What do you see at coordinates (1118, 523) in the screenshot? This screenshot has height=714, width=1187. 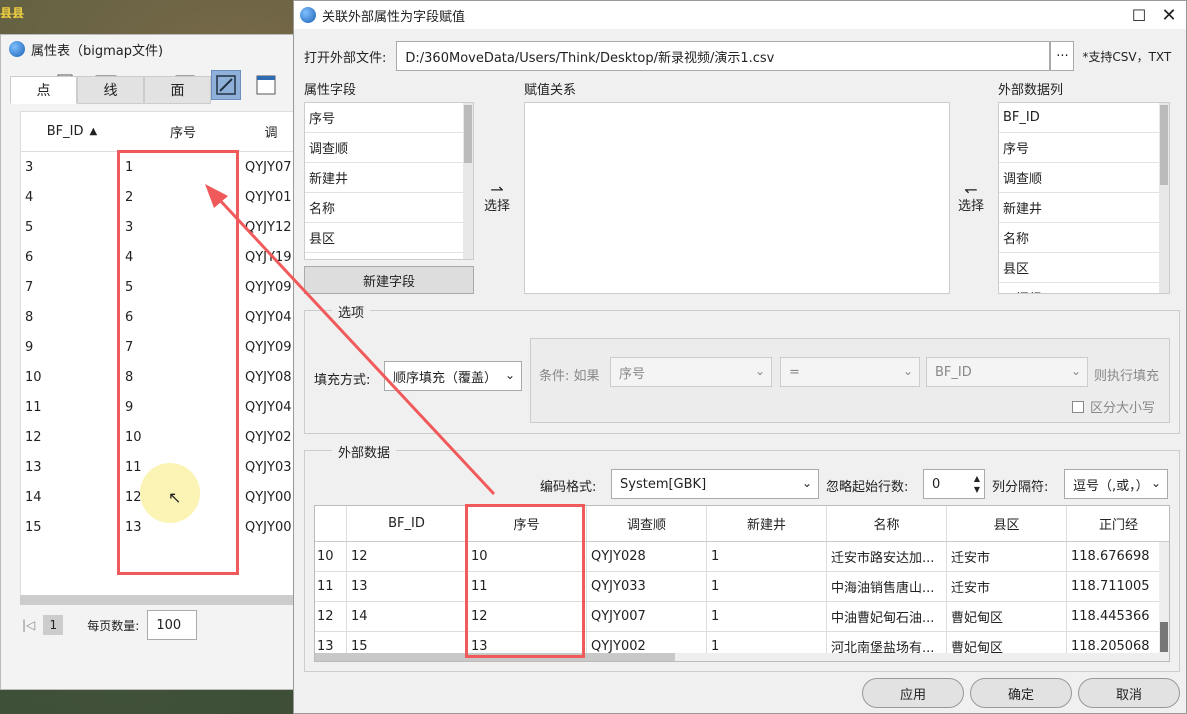 I see `ext-col-header: 正门经` at bounding box center [1118, 523].